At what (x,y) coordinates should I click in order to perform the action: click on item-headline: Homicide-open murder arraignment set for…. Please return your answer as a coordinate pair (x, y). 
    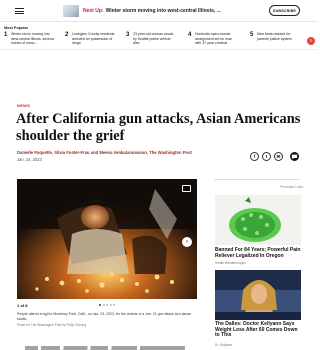
    Looking at the image, I should click on (217, 39).